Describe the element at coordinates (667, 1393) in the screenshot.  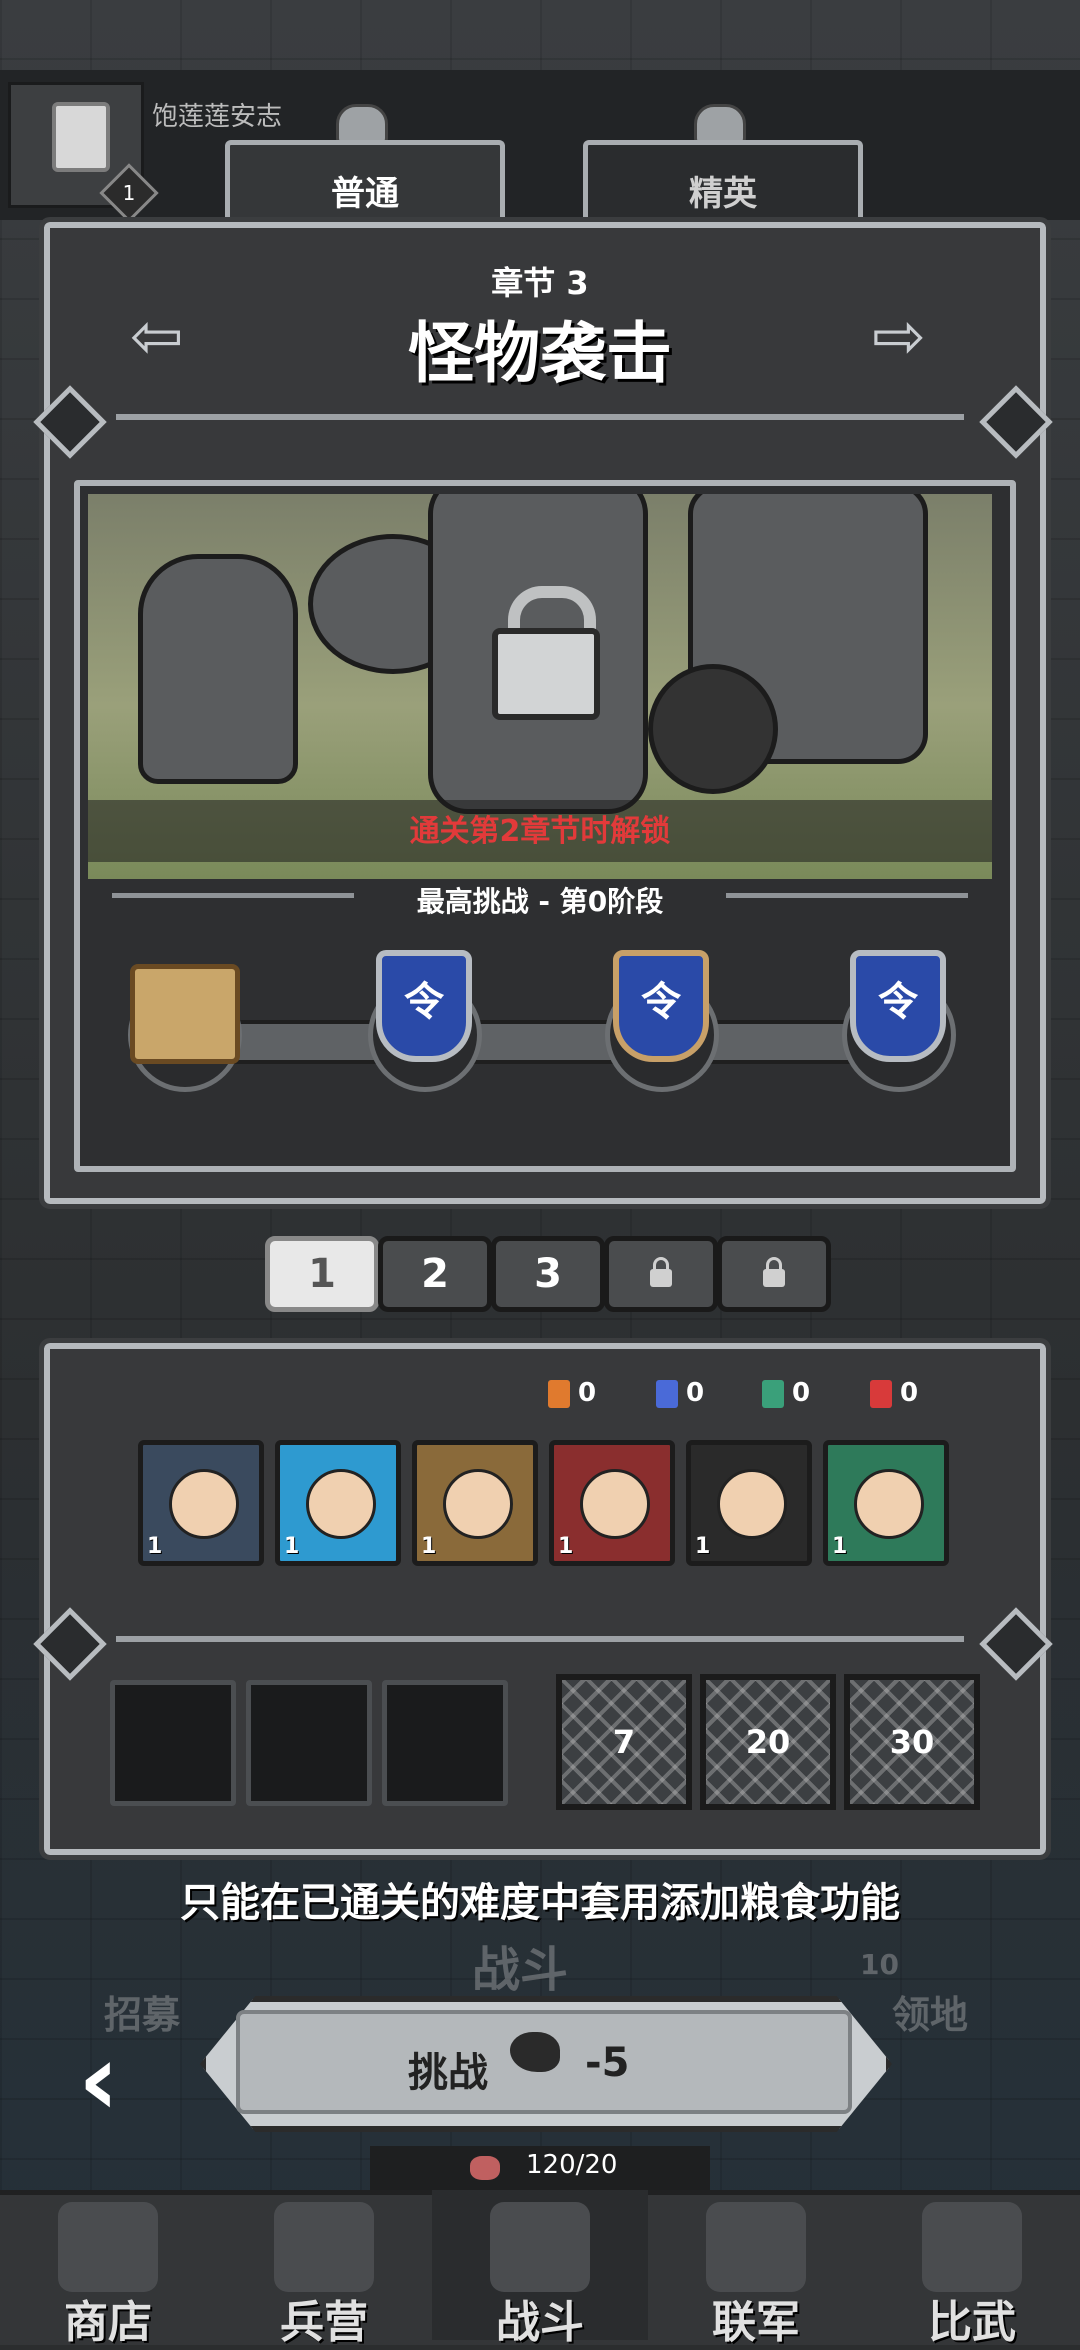
I see `defense-icon` at that location.